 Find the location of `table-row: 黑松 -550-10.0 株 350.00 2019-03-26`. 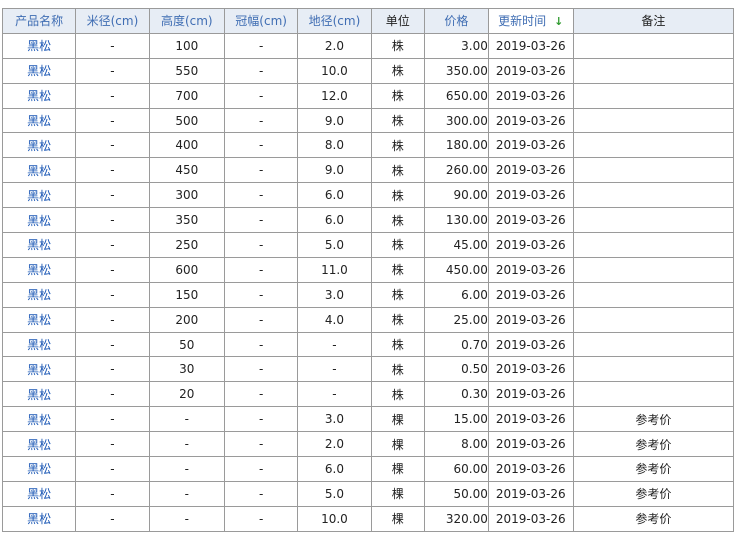

table-row: 黑松 -550-10.0 株 350.00 2019-03-26 is located at coordinates (368, 70).